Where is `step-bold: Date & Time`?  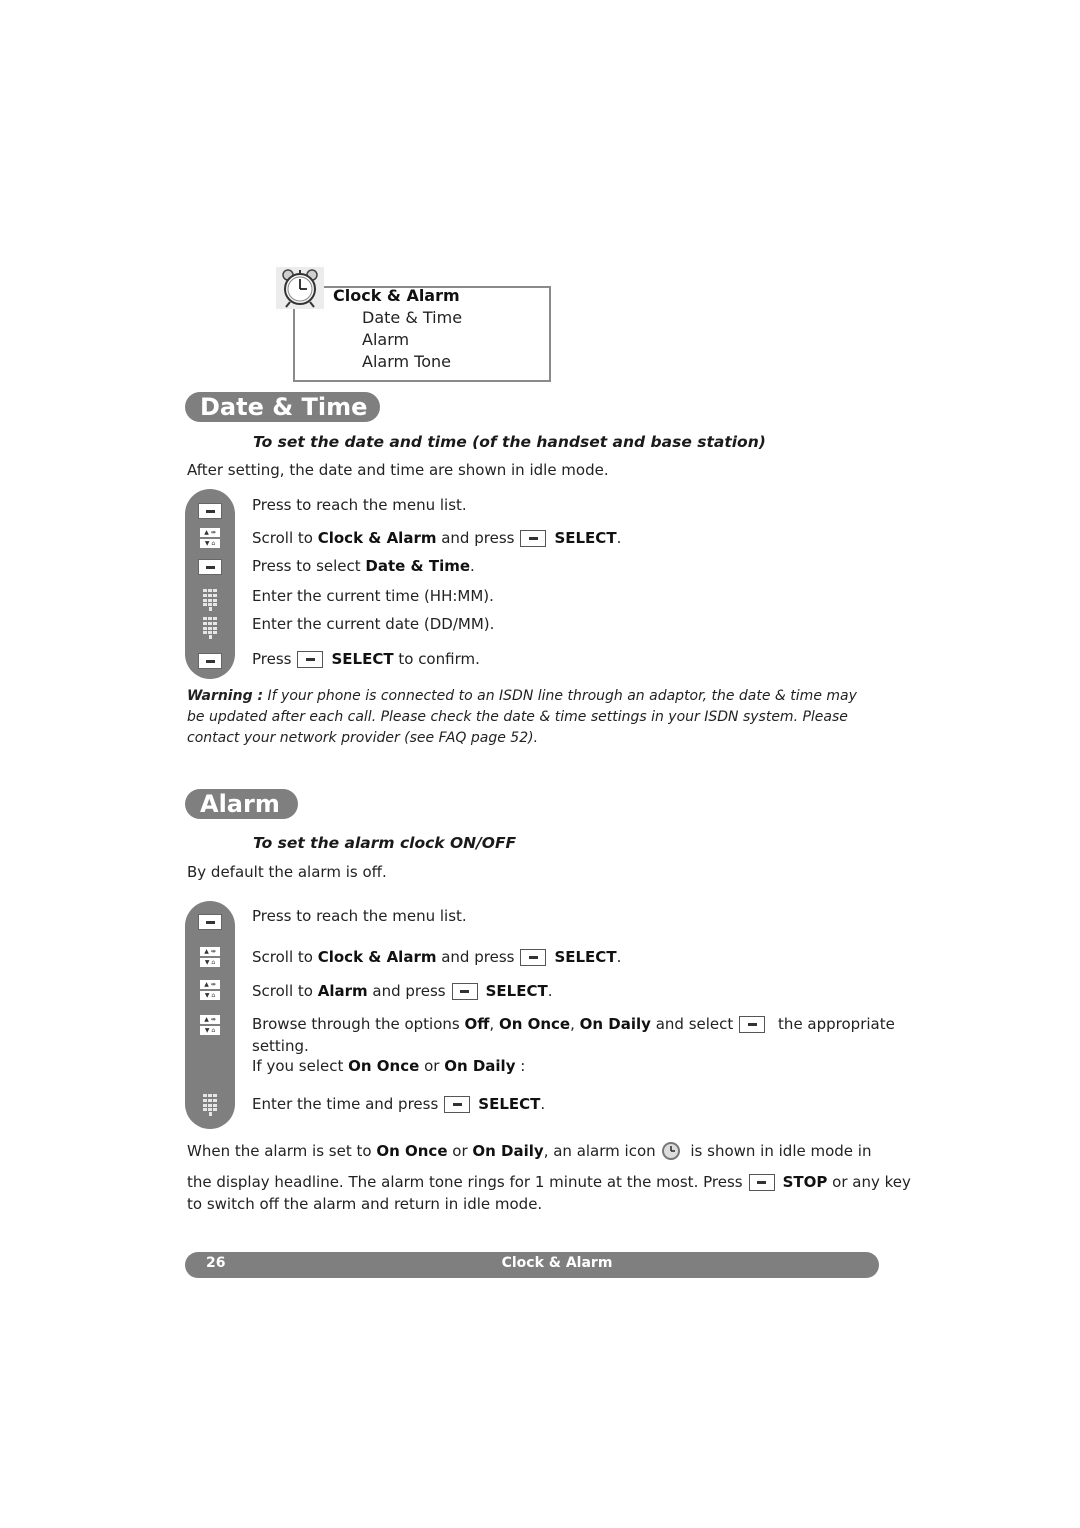 step-bold: Date & Time is located at coordinates (418, 566).